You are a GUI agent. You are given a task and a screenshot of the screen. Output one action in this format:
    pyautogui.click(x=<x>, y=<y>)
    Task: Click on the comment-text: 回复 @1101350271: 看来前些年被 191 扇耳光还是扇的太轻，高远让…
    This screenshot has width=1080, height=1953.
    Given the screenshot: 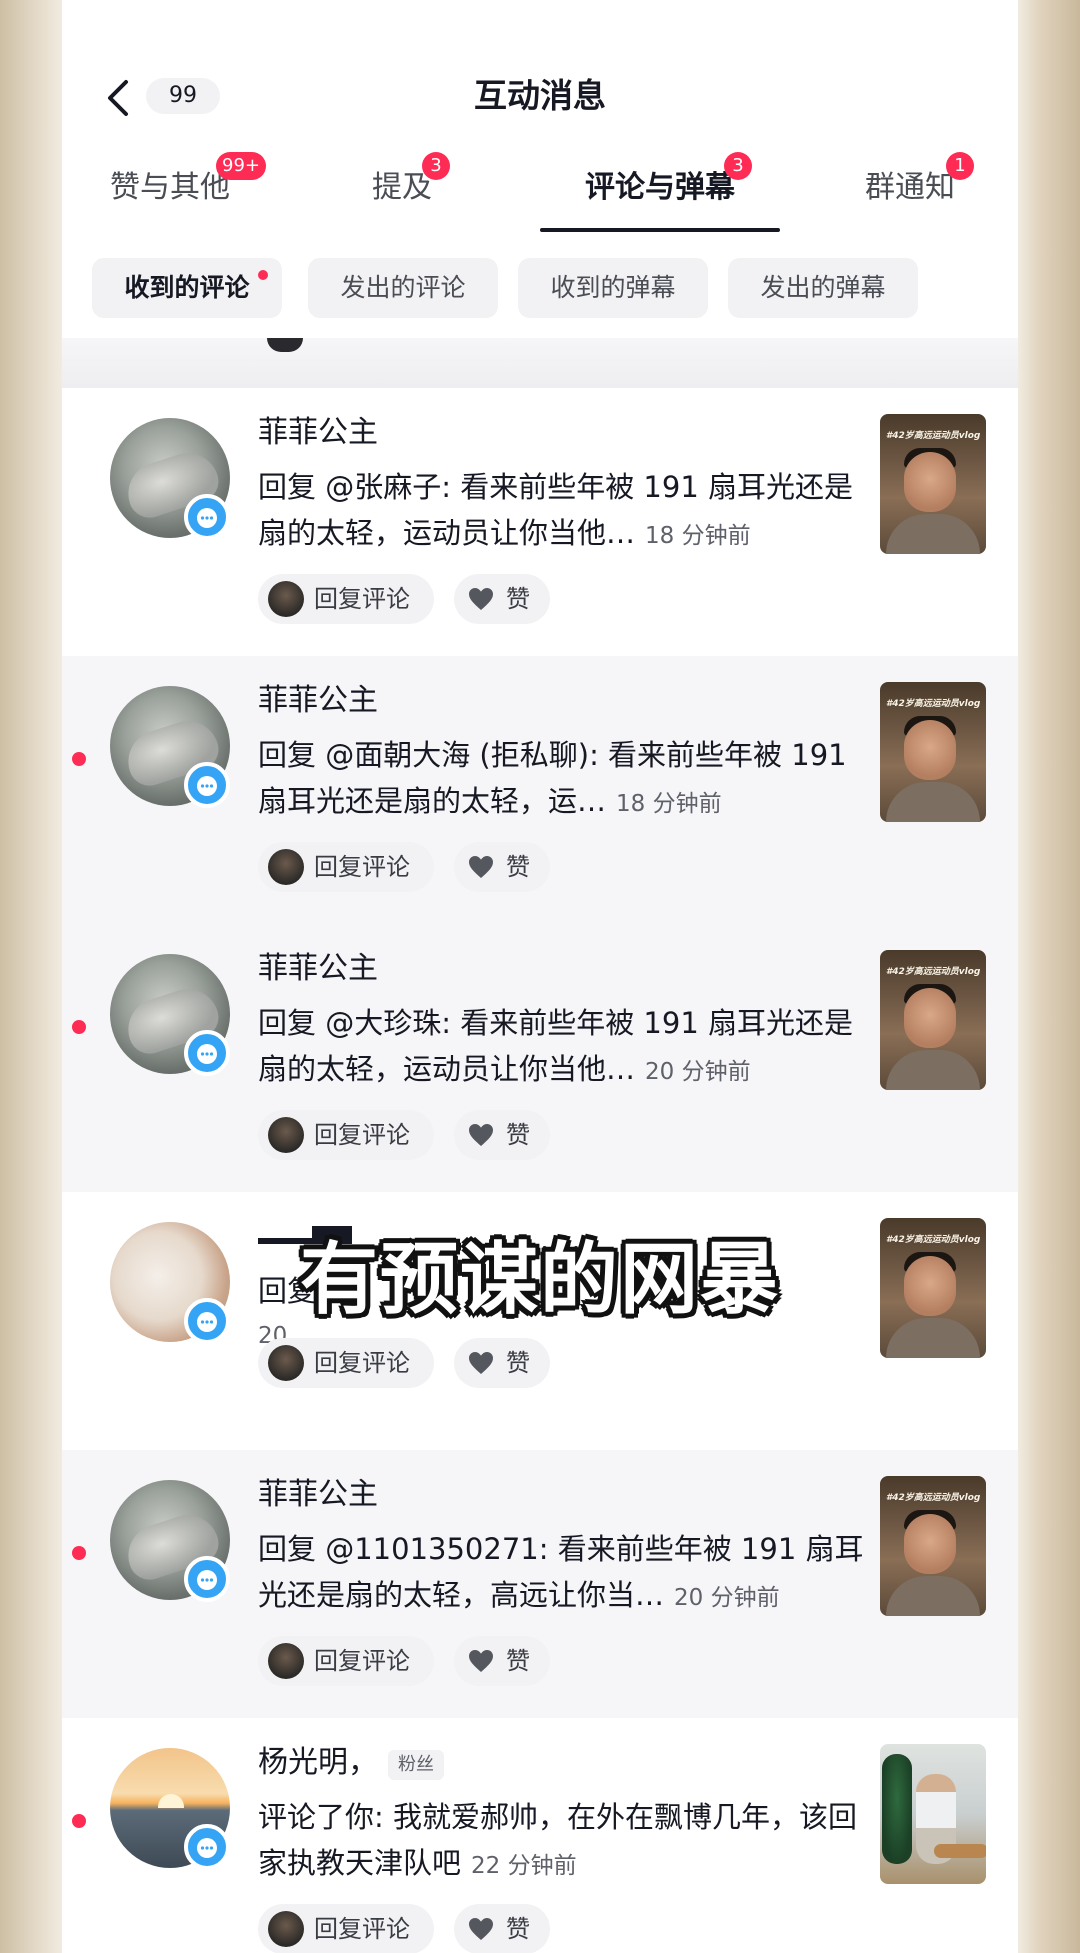 What is the action you would take?
    pyautogui.click(x=568, y=1573)
    